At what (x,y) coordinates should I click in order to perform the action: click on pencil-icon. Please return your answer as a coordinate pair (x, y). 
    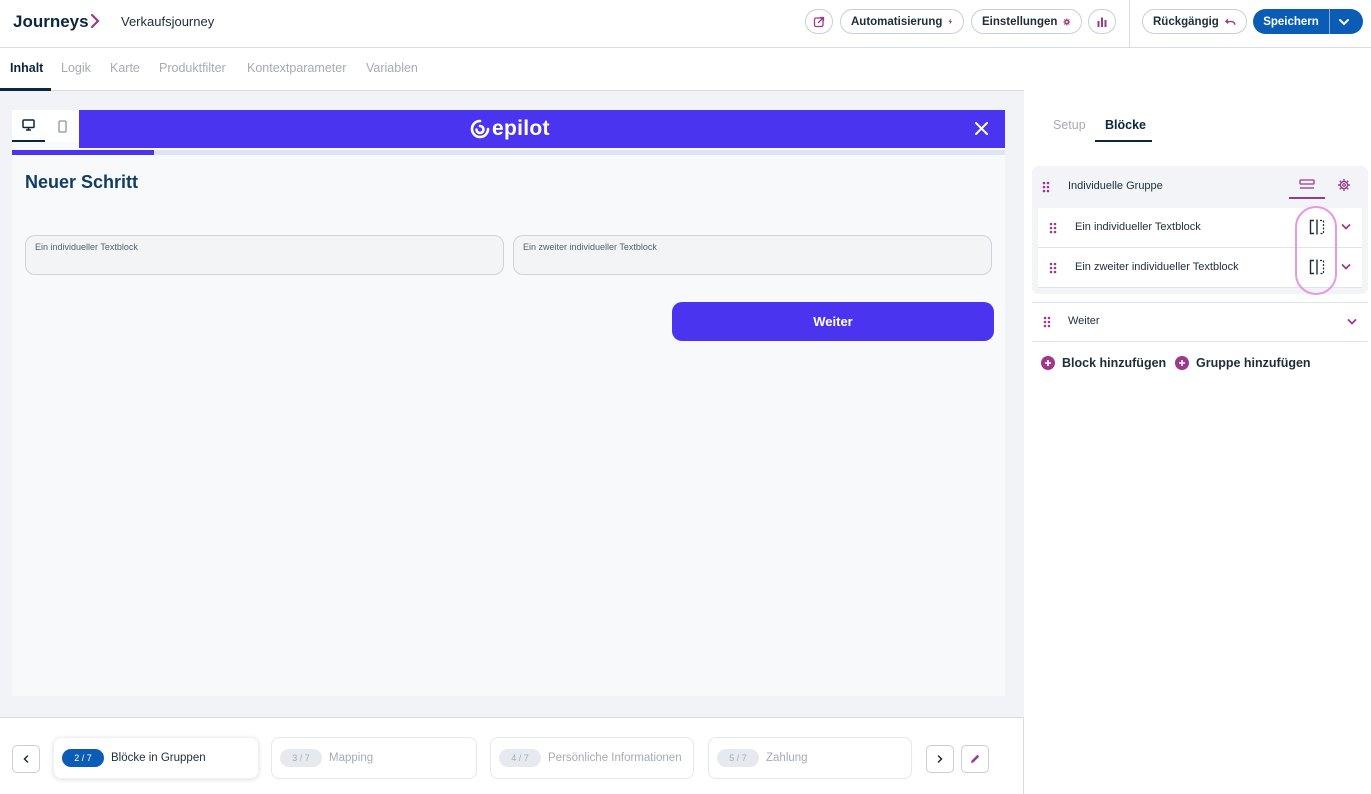
    Looking at the image, I should click on (975, 758).